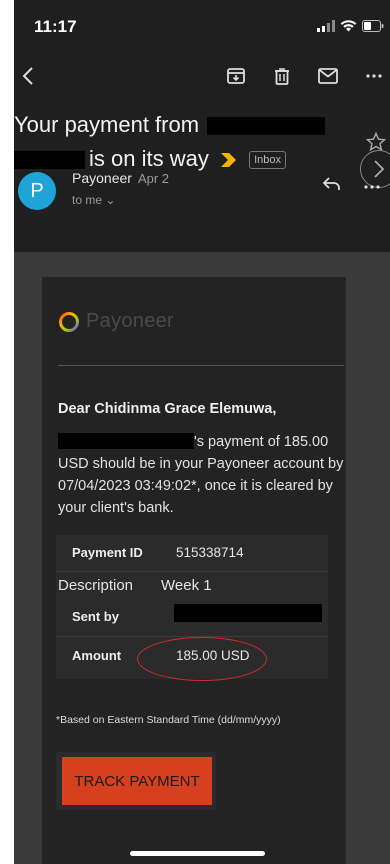  What do you see at coordinates (69, 321) in the screenshot?
I see `payoneer-logo-icon` at bounding box center [69, 321].